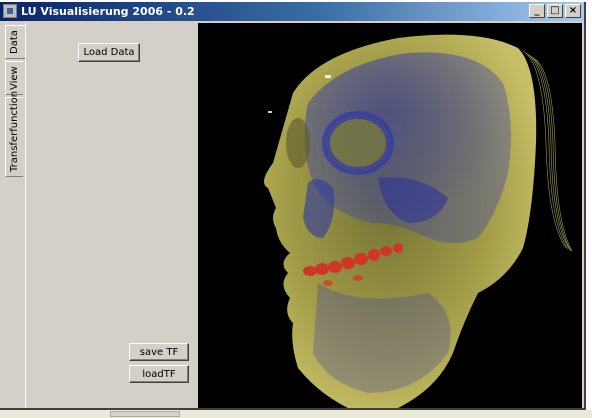 The image size is (592, 418). What do you see at coordinates (298, 143) in the screenshot?
I see `orbit-right` at bounding box center [298, 143].